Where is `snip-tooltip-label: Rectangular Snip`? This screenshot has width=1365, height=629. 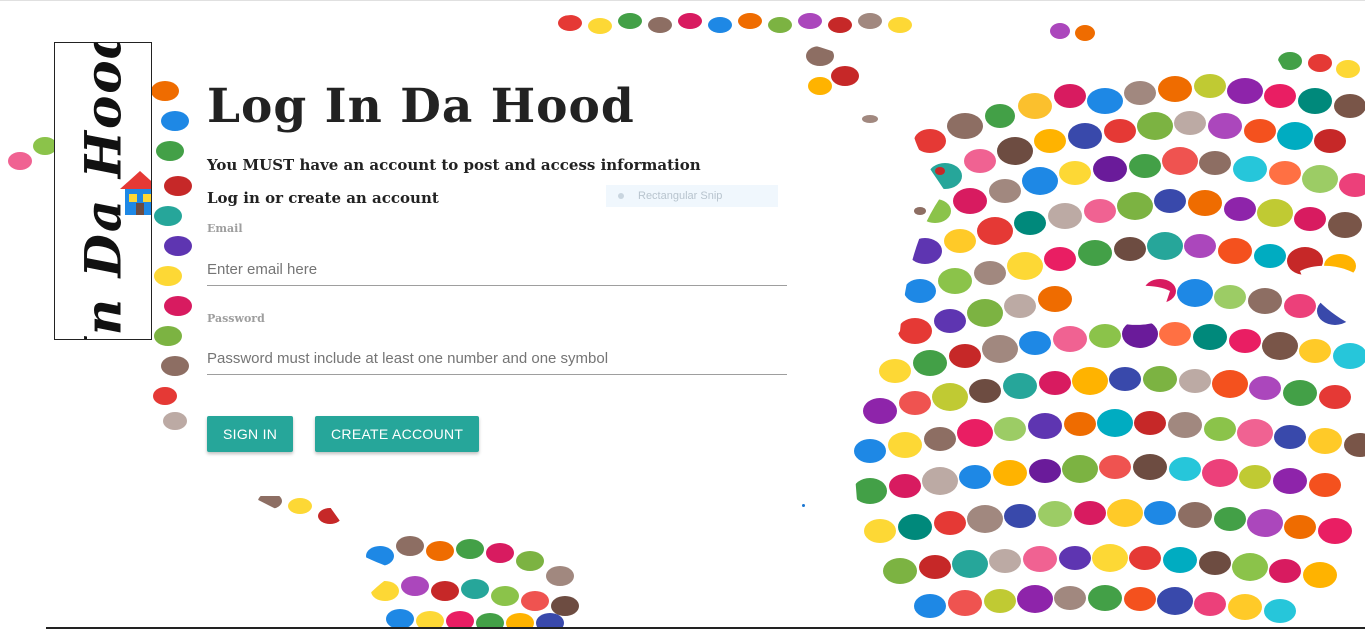 snip-tooltip-label: Rectangular Snip is located at coordinates (680, 196).